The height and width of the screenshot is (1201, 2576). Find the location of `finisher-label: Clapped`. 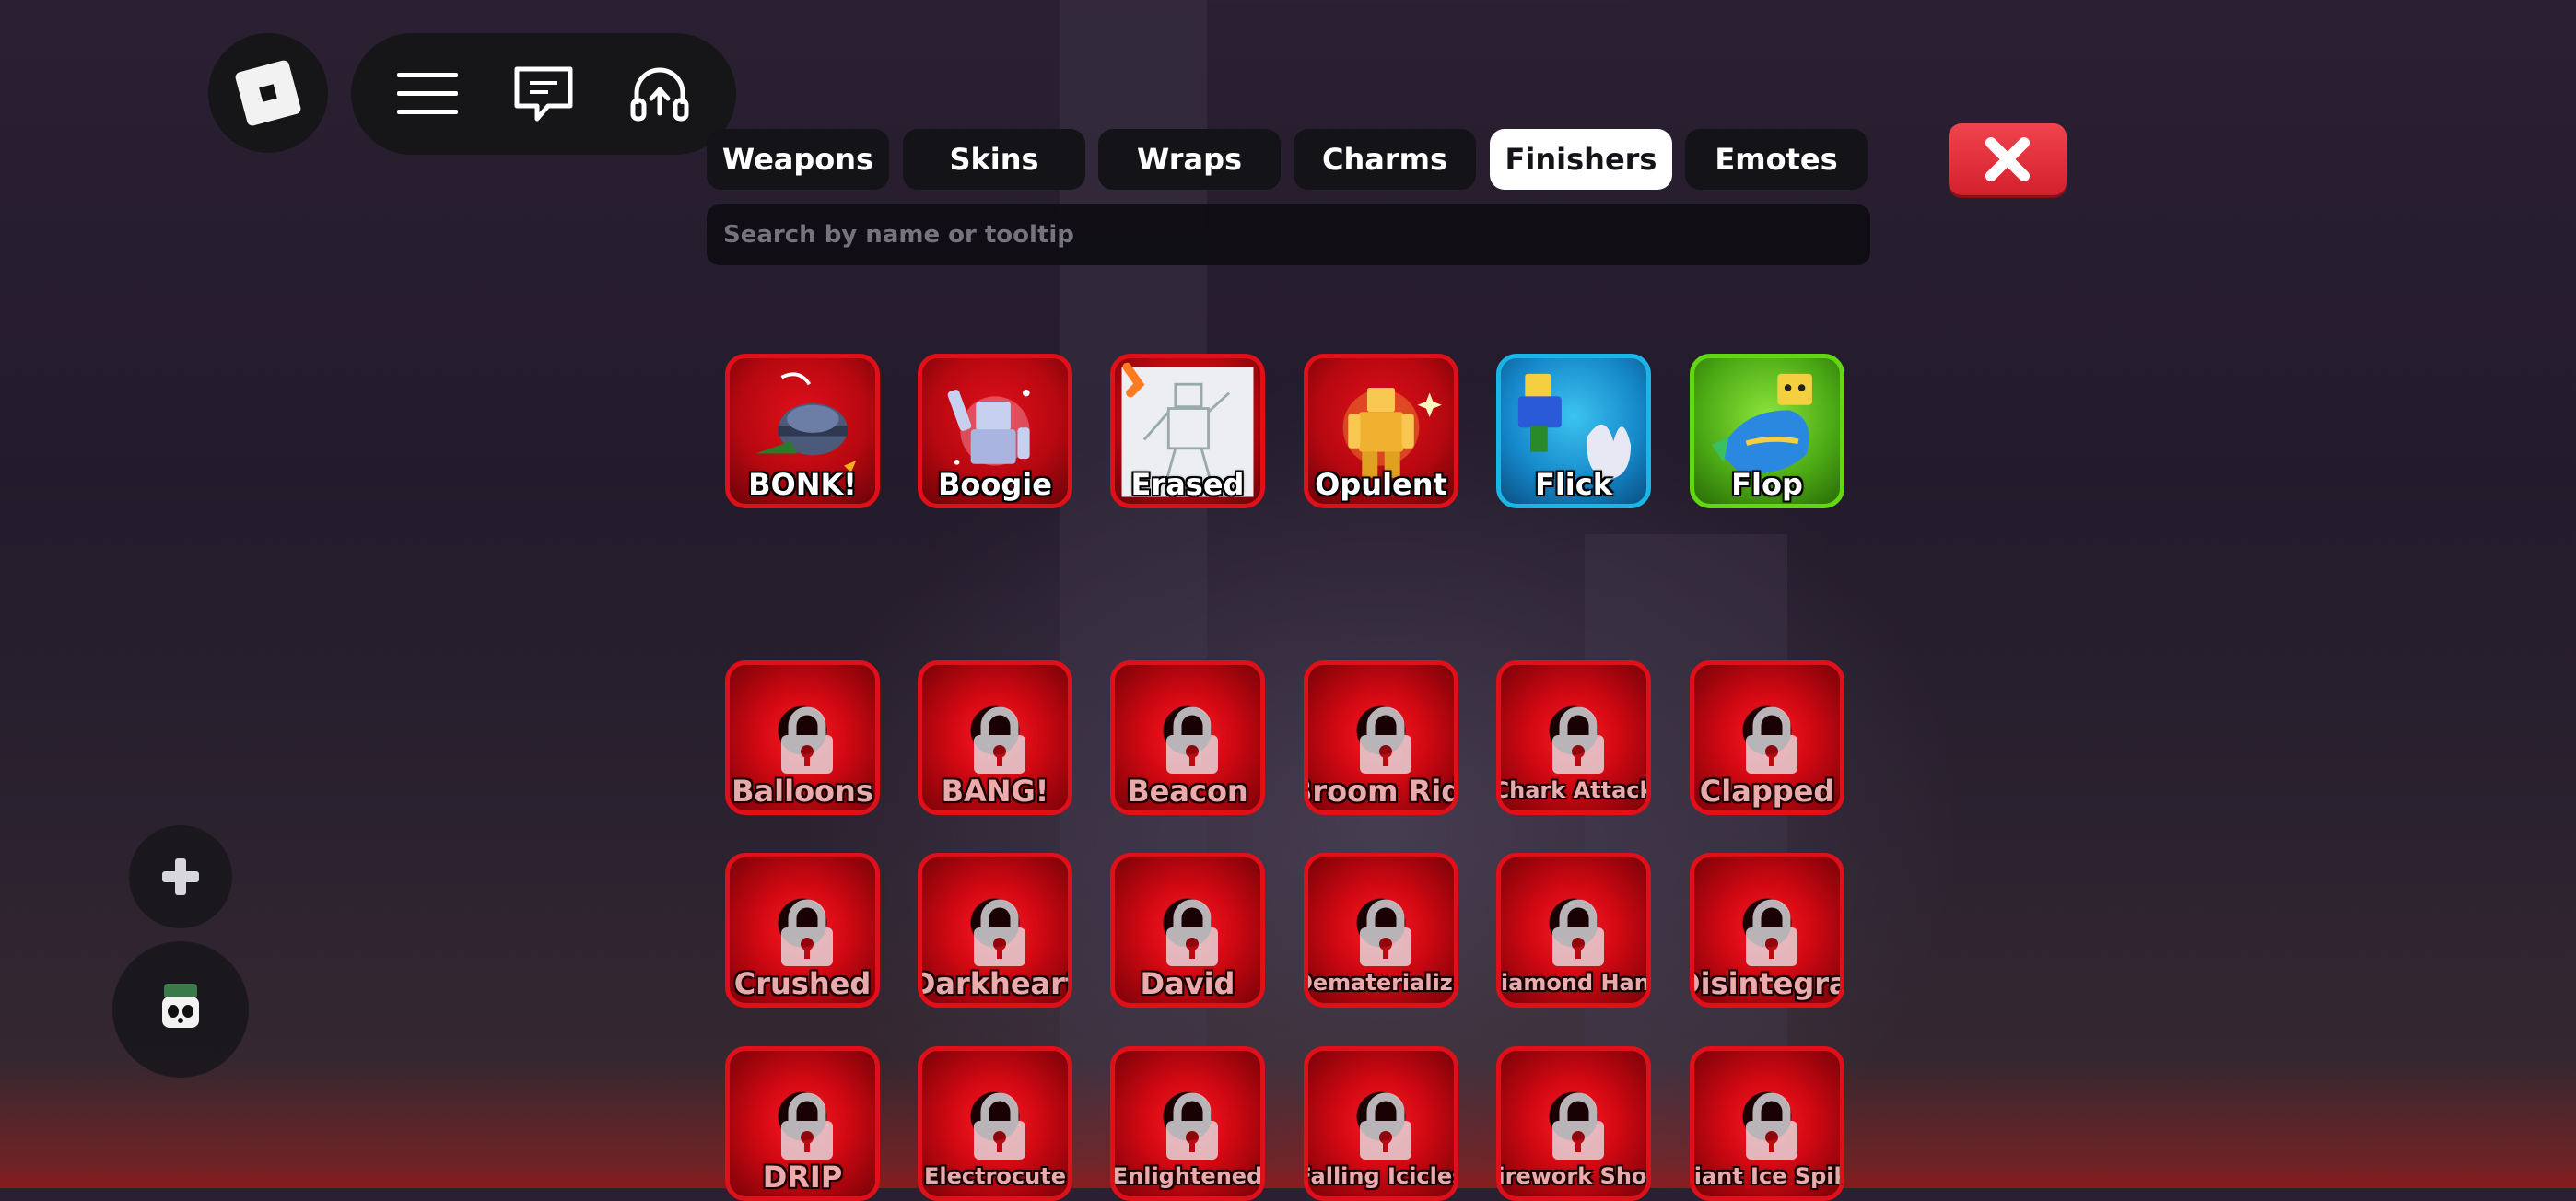

finisher-label: Clapped is located at coordinates (1767, 791).